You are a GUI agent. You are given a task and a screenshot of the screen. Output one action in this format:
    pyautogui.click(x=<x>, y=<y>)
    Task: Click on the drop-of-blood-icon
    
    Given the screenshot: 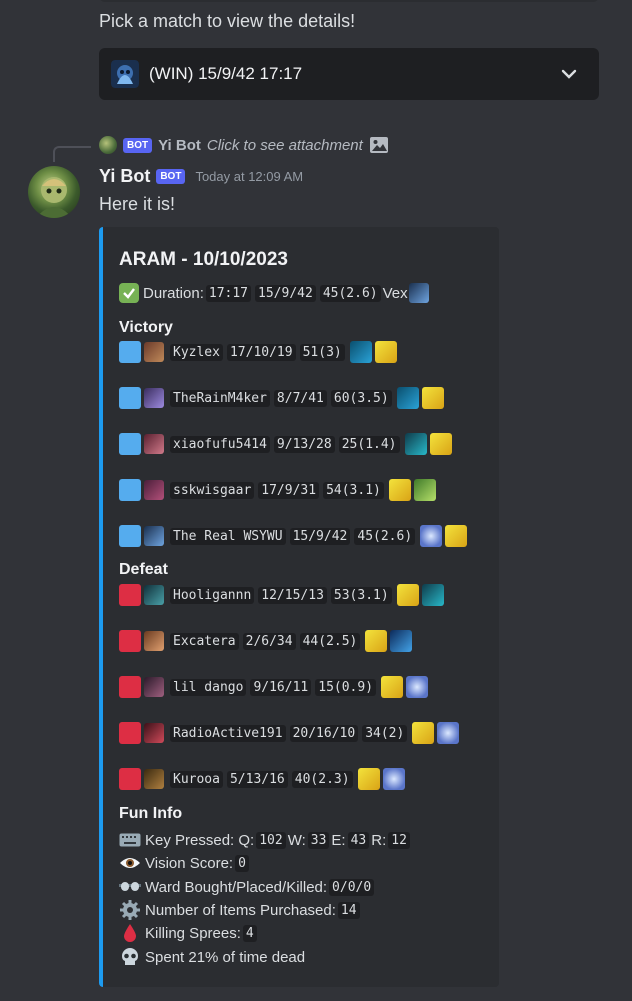 What is the action you would take?
    pyautogui.click(x=130, y=933)
    